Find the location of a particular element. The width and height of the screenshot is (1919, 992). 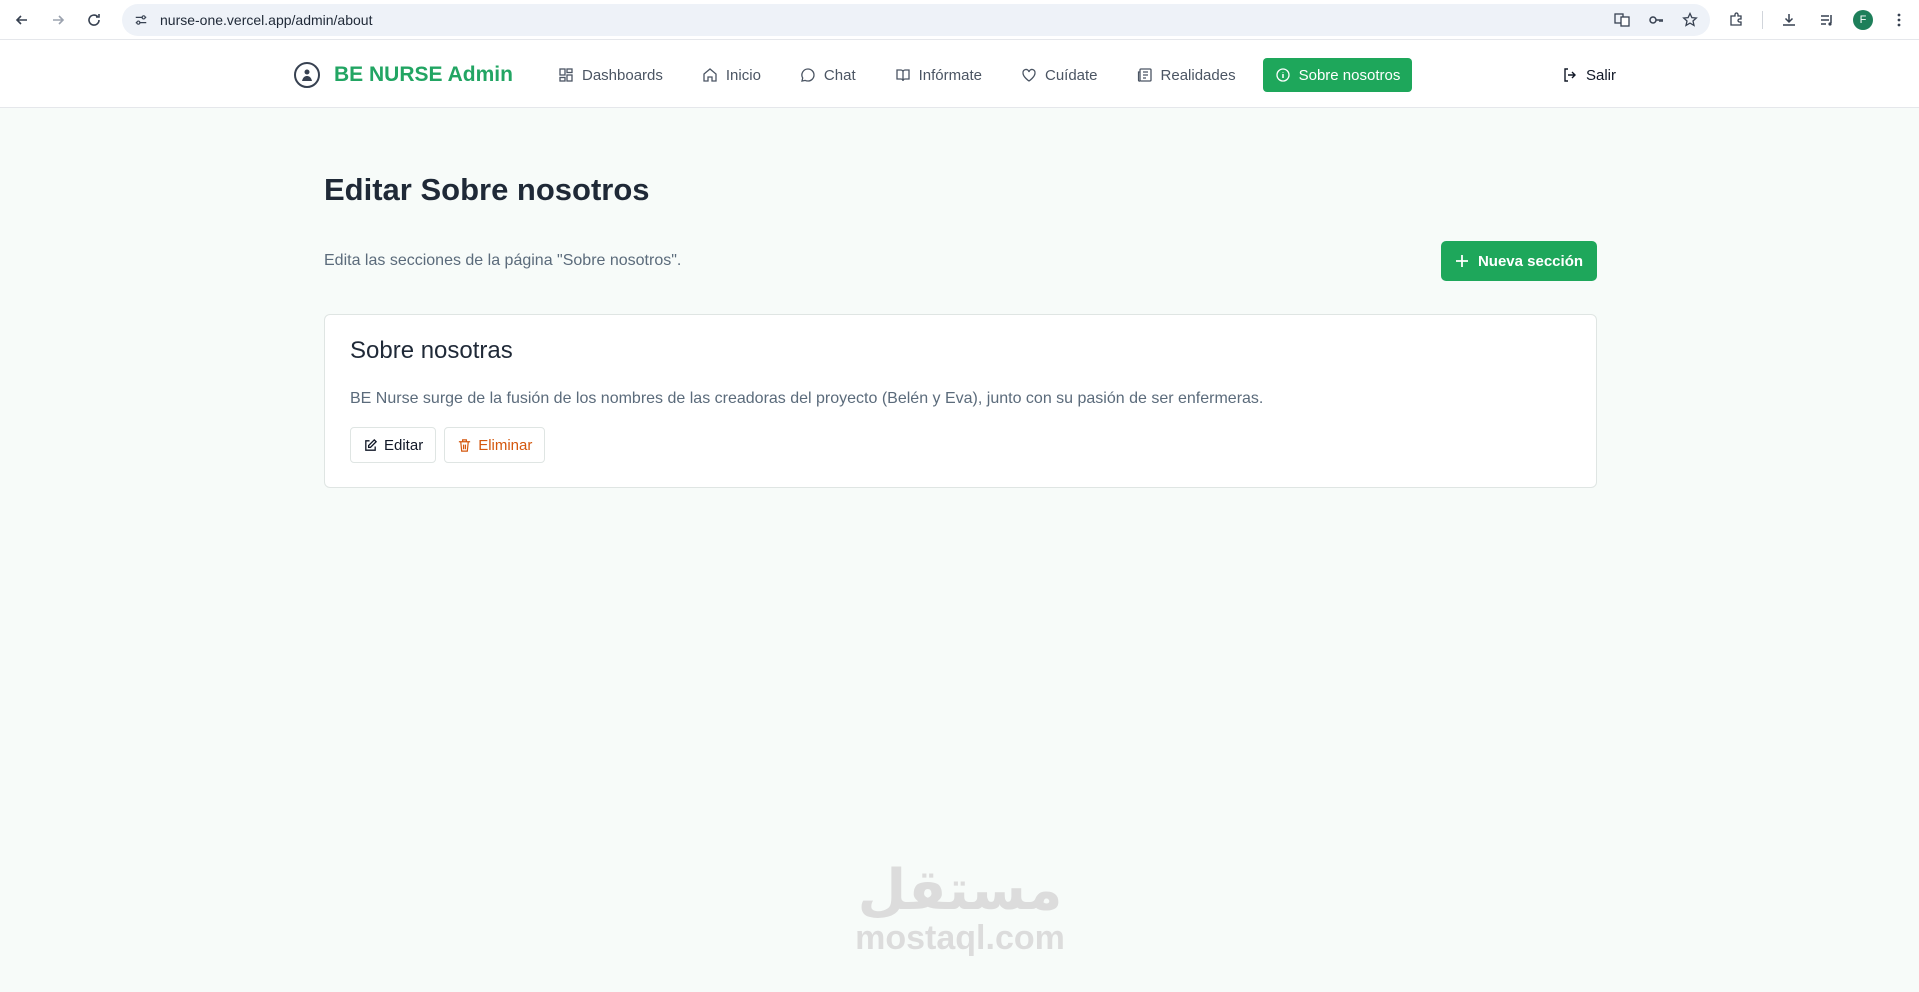

browser-toolbar: nurse-one.vercel.app/admin/about F is located at coordinates (959, 20).